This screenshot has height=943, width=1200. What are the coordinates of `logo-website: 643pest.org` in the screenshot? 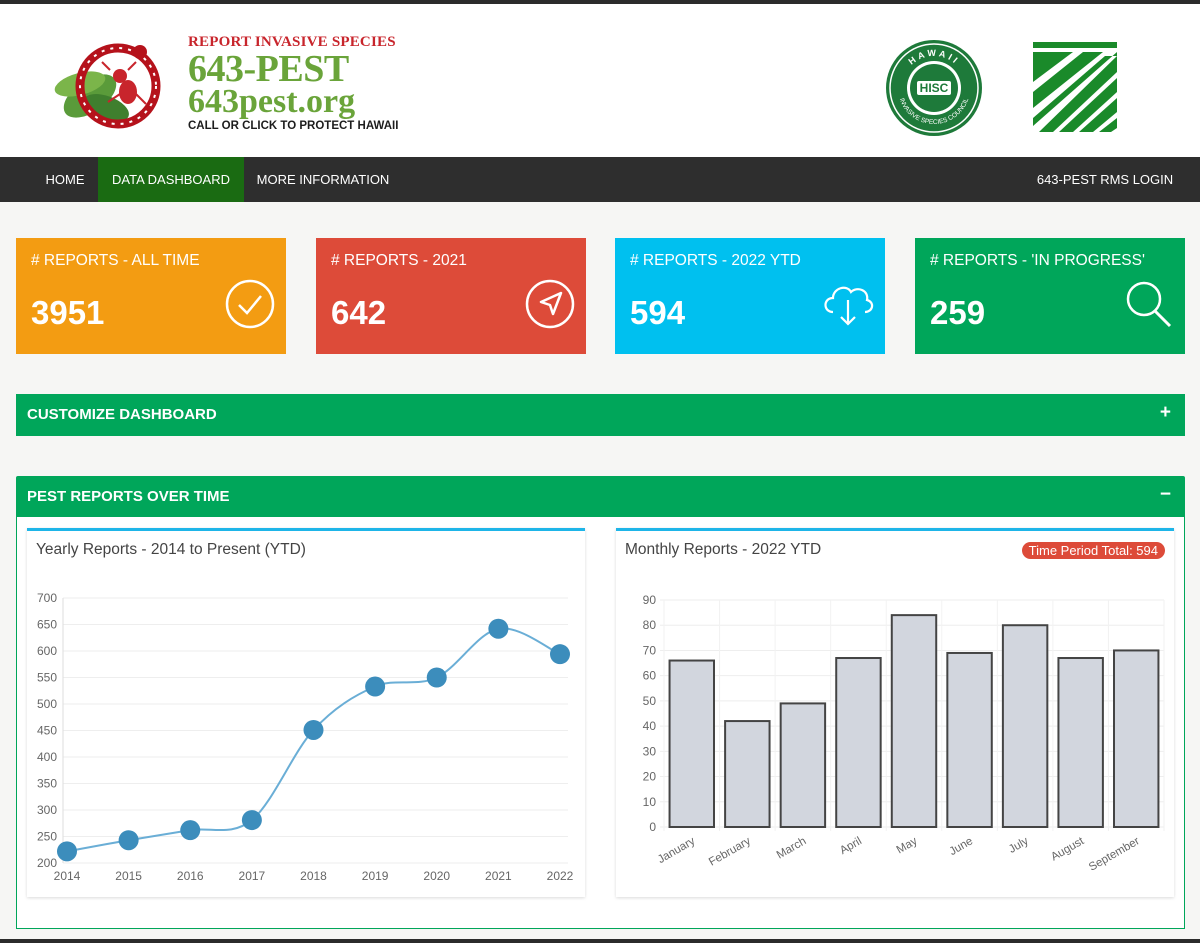 It's located at (272, 101).